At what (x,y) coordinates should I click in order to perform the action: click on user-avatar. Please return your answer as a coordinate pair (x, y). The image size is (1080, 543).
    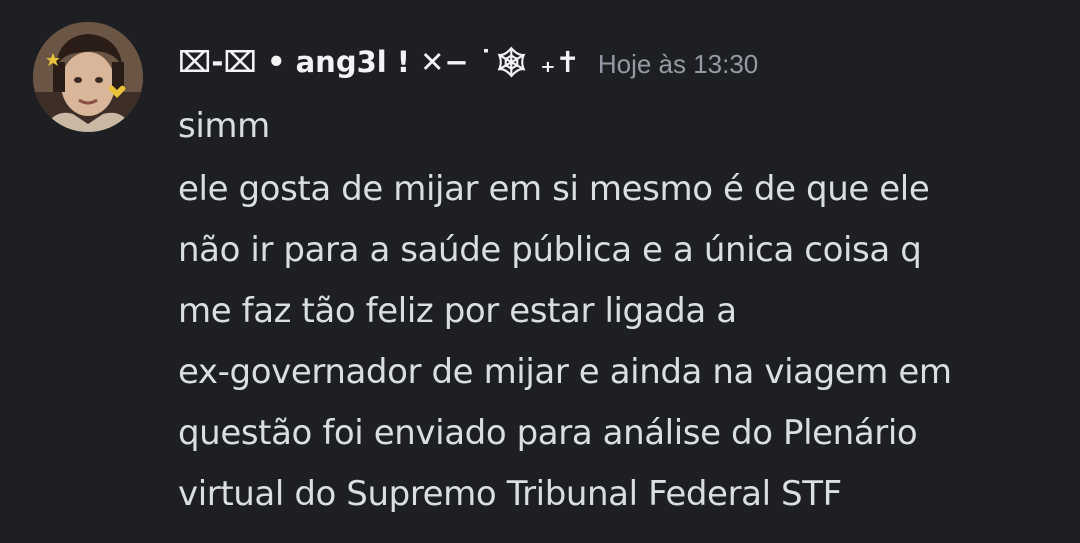
    Looking at the image, I should click on (88, 77).